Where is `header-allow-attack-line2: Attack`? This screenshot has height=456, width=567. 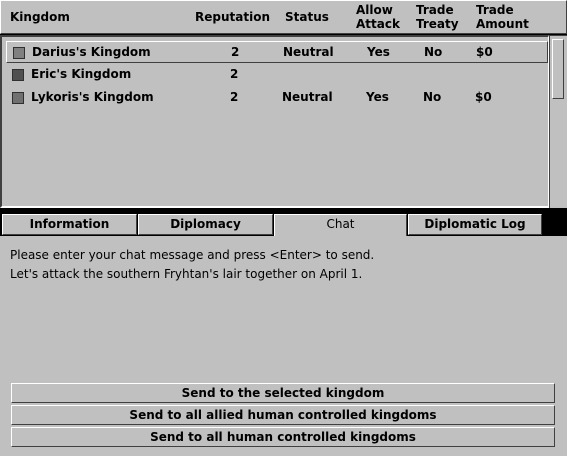 header-allow-attack-line2: Attack is located at coordinates (378, 24).